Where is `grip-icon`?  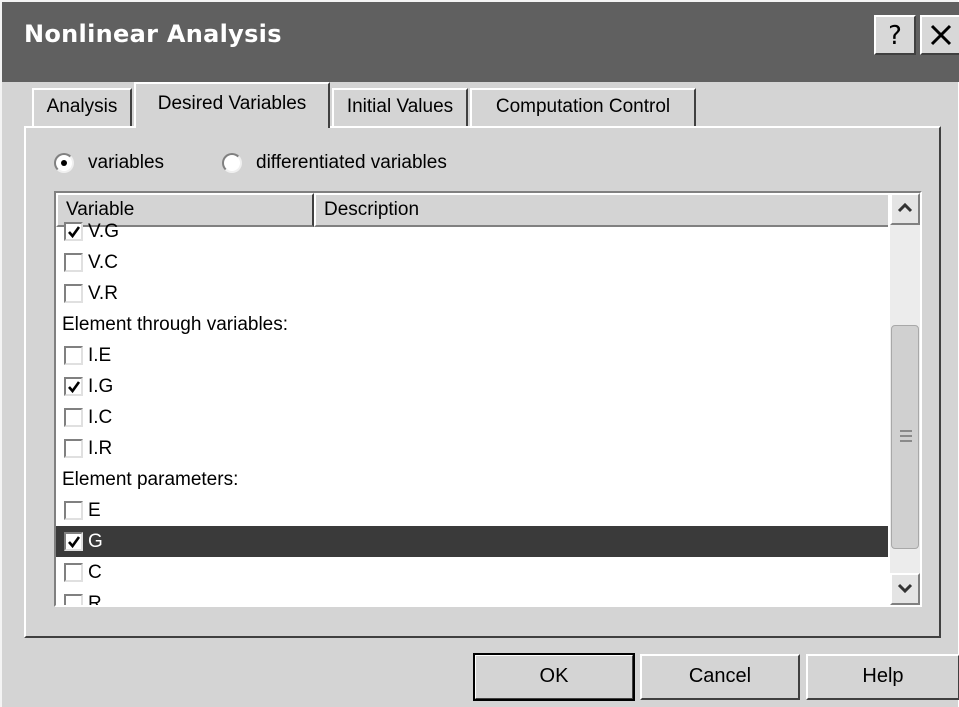 grip-icon is located at coordinates (906, 437).